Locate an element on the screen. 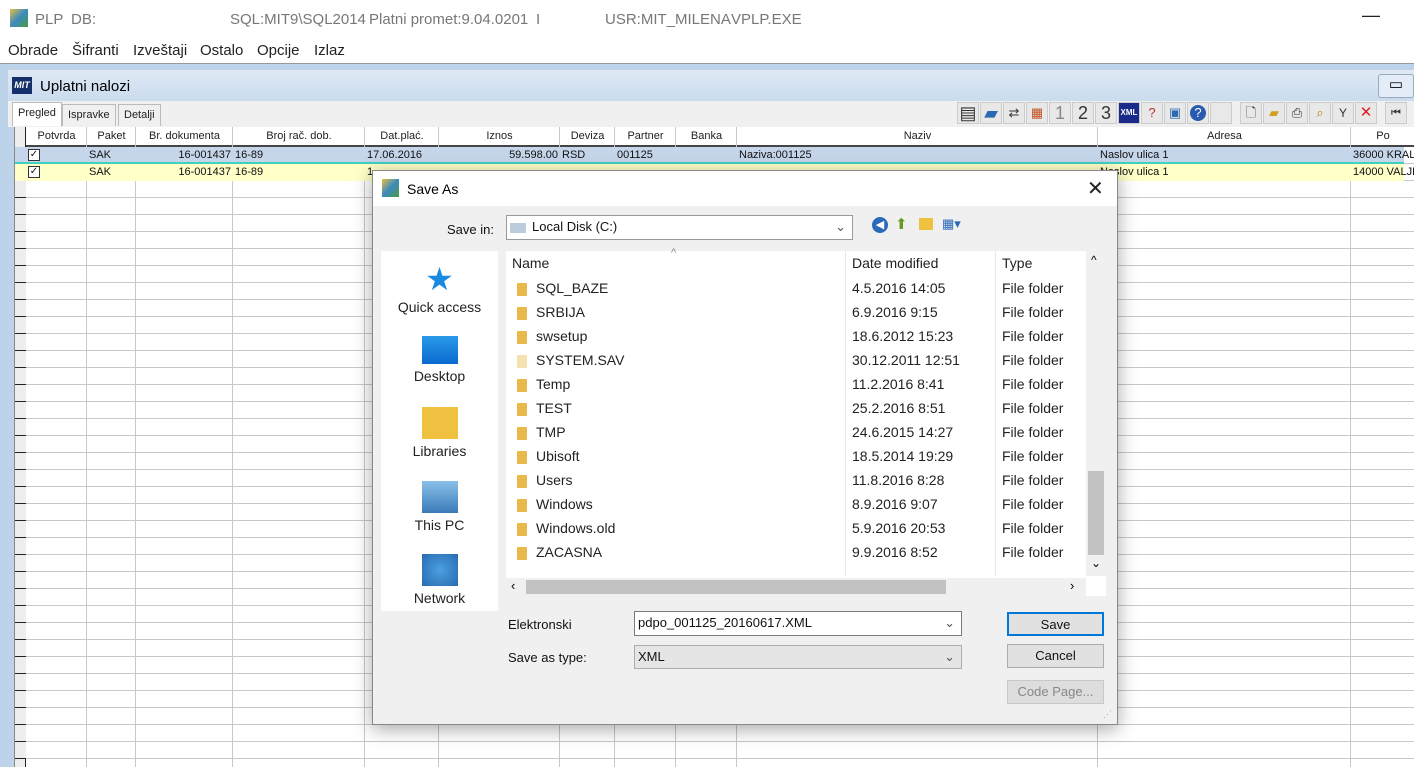 Image resolution: width=1414 pixels, height=767 pixels. printer-icon: ⎙ is located at coordinates (1297, 113).